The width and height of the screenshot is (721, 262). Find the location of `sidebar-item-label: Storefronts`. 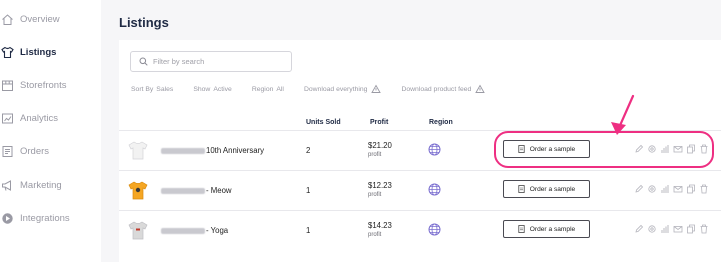

sidebar-item-label: Storefronts is located at coordinates (43, 85).